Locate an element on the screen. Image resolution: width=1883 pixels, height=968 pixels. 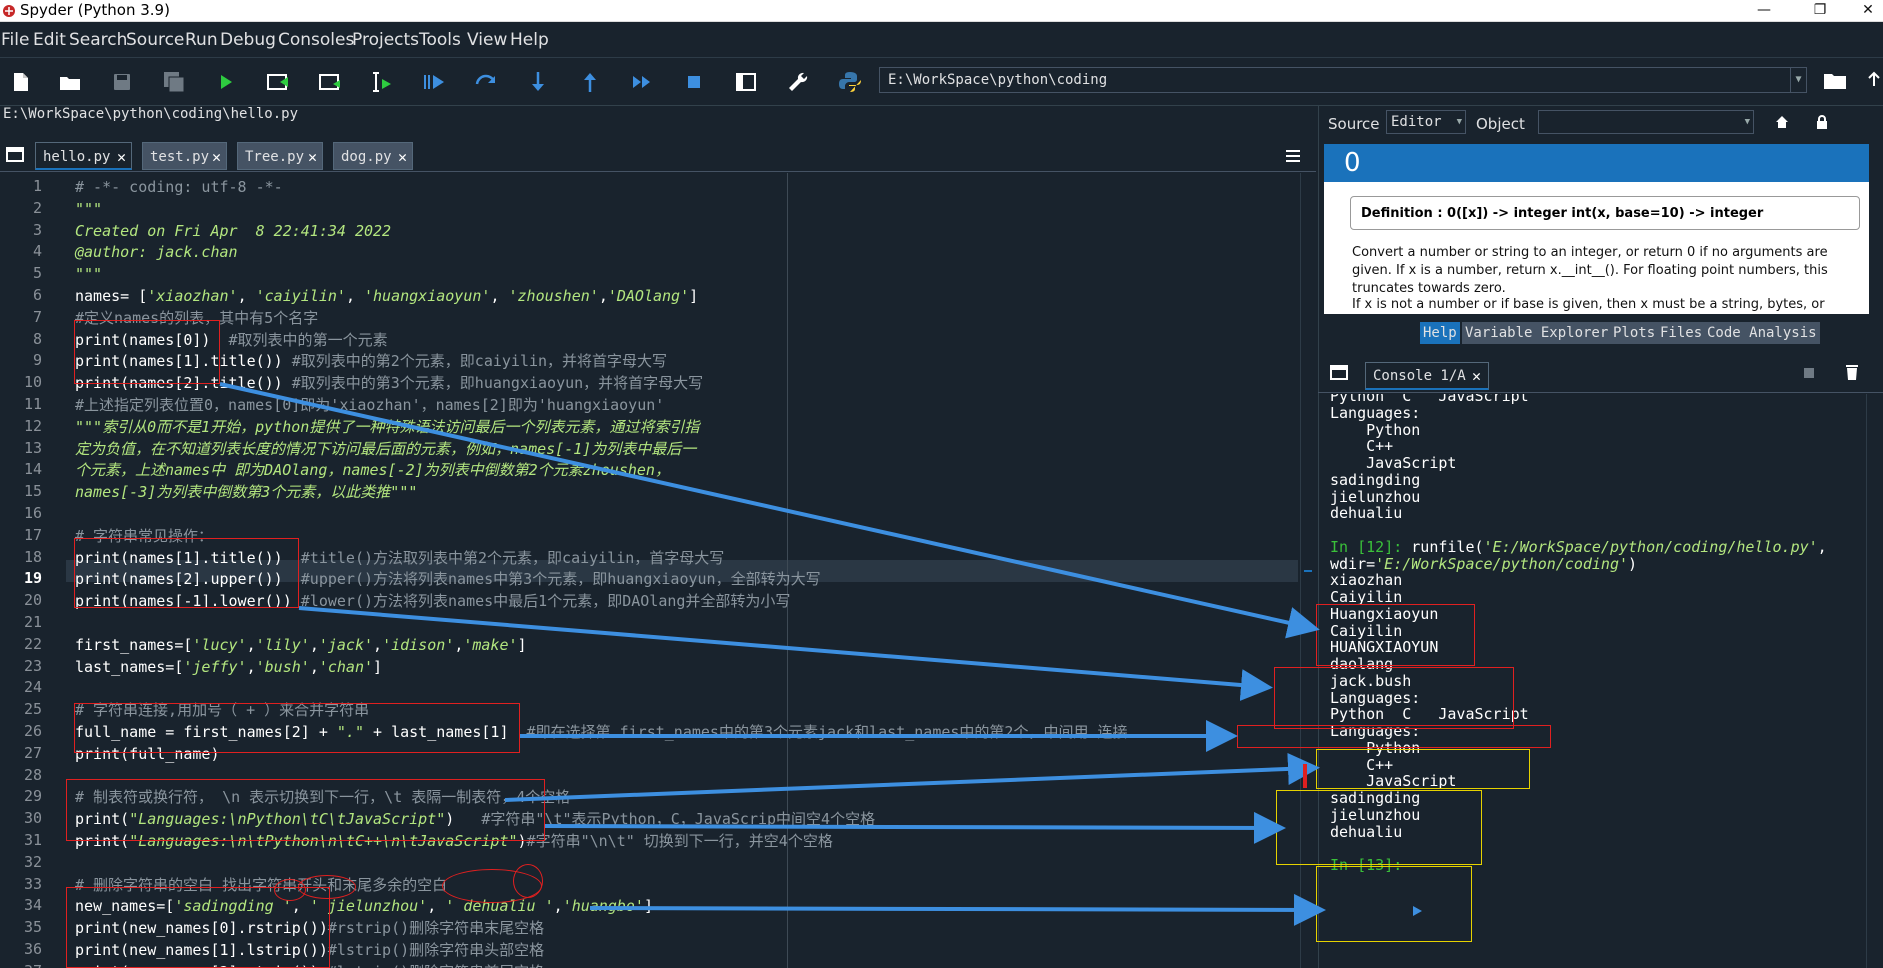
run-cell-advance-icon is located at coordinates (330, 82).